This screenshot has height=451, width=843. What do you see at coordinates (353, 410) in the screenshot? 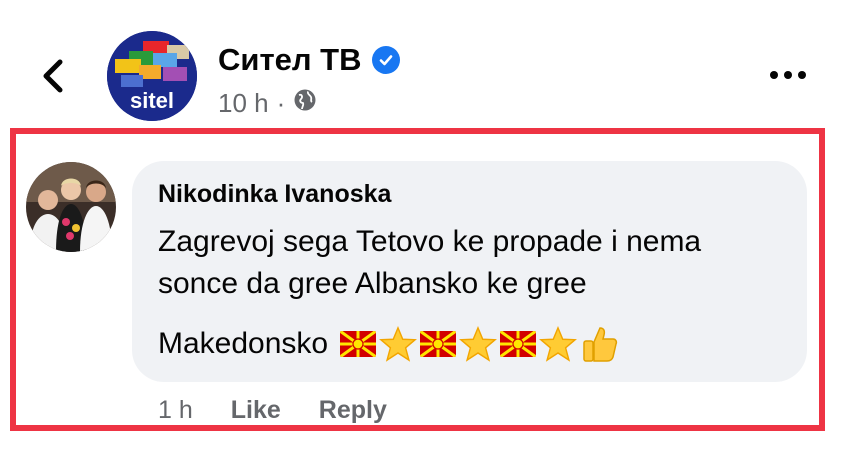
I see `reply-button: Reply` at bounding box center [353, 410].